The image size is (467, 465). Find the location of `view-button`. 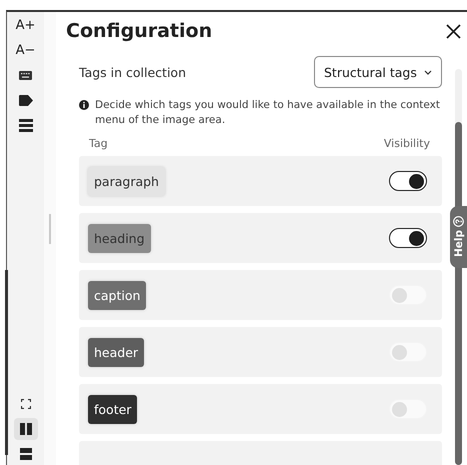

view-button is located at coordinates (26, 429).